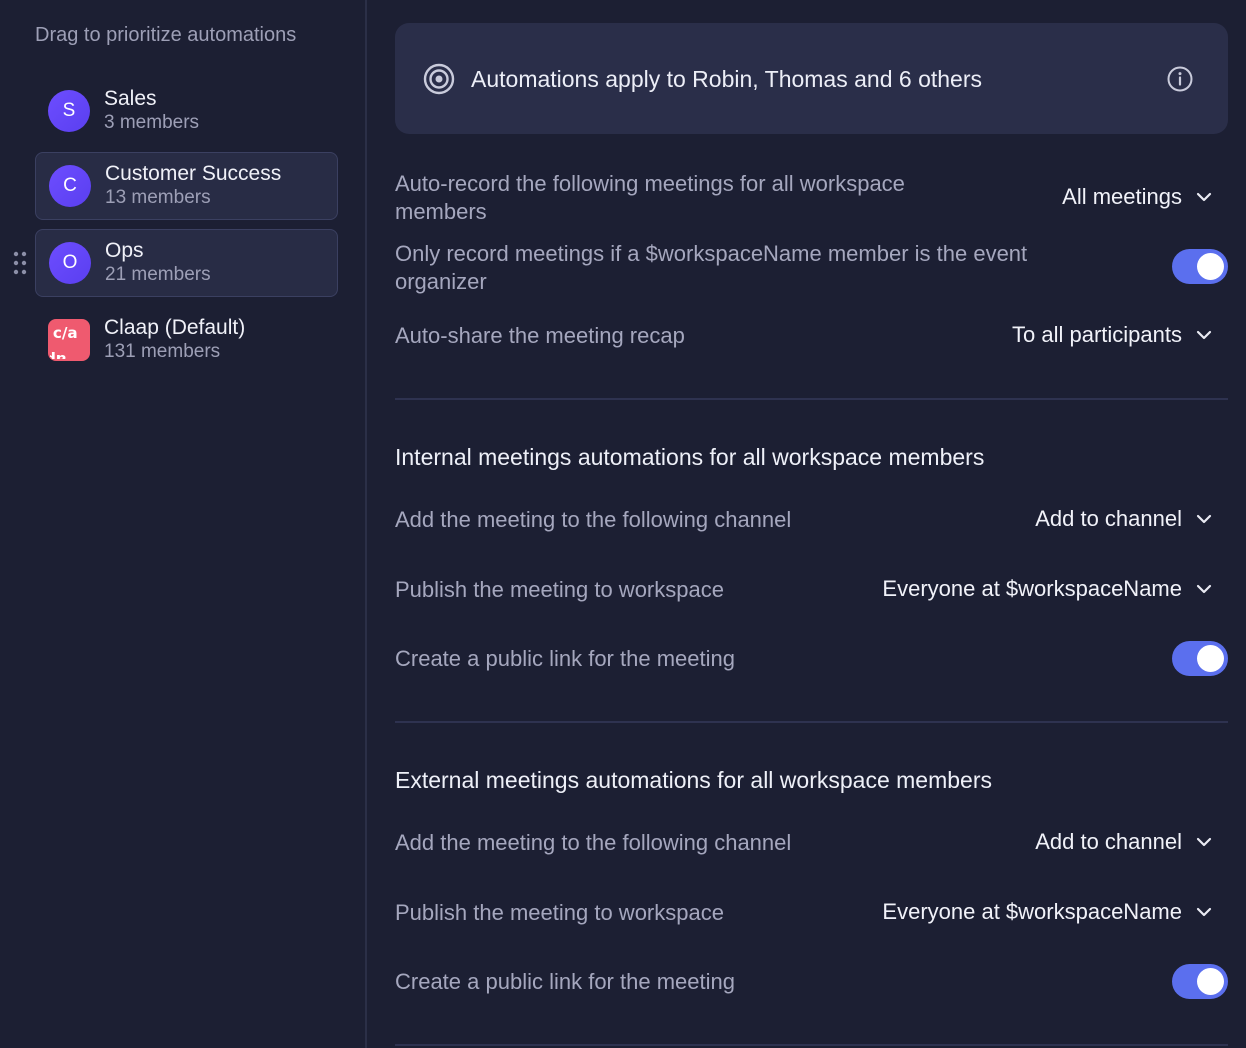 The image size is (1246, 1048). Describe the element at coordinates (565, 658) in the screenshot. I see `internal-public-link-label: Create a public link for the meeting` at that location.